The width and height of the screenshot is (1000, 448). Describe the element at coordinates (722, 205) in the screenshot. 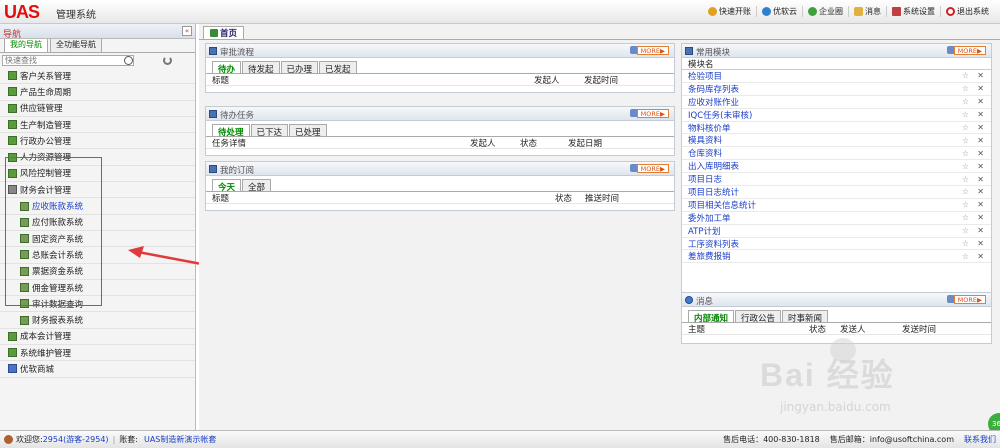

I see `module-link: 项目相关信息统计` at that location.